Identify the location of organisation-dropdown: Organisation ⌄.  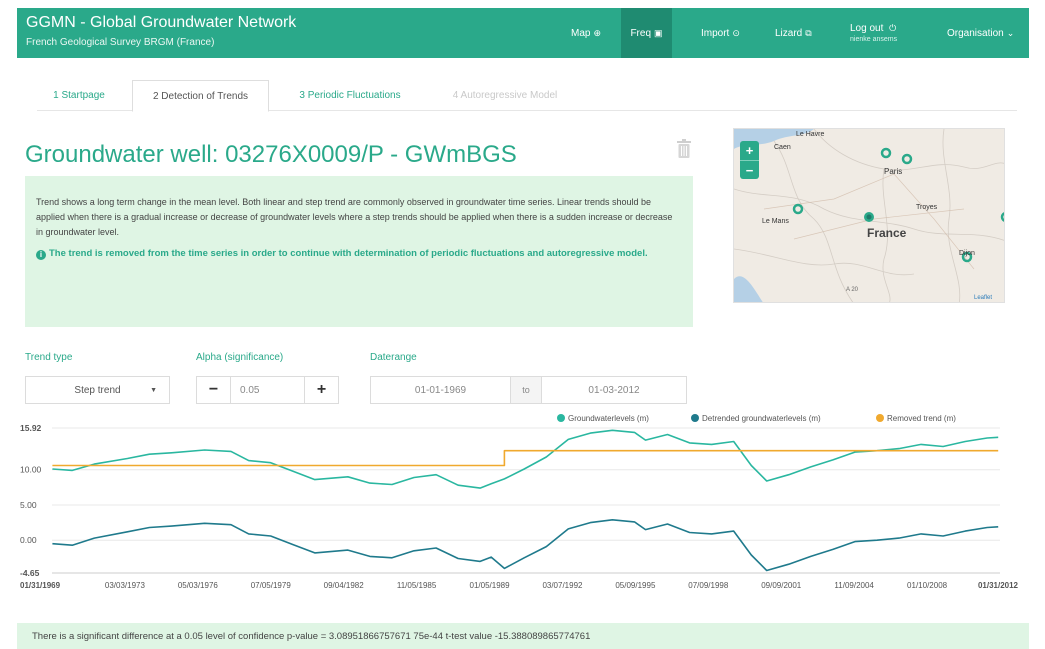
(986, 33).